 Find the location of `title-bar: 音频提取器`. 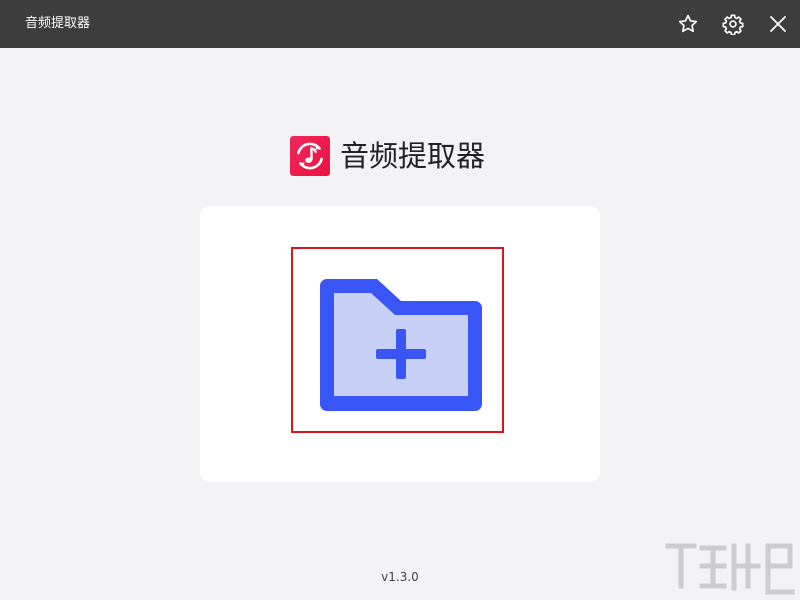

title-bar: 音频提取器 is located at coordinates (400, 24).